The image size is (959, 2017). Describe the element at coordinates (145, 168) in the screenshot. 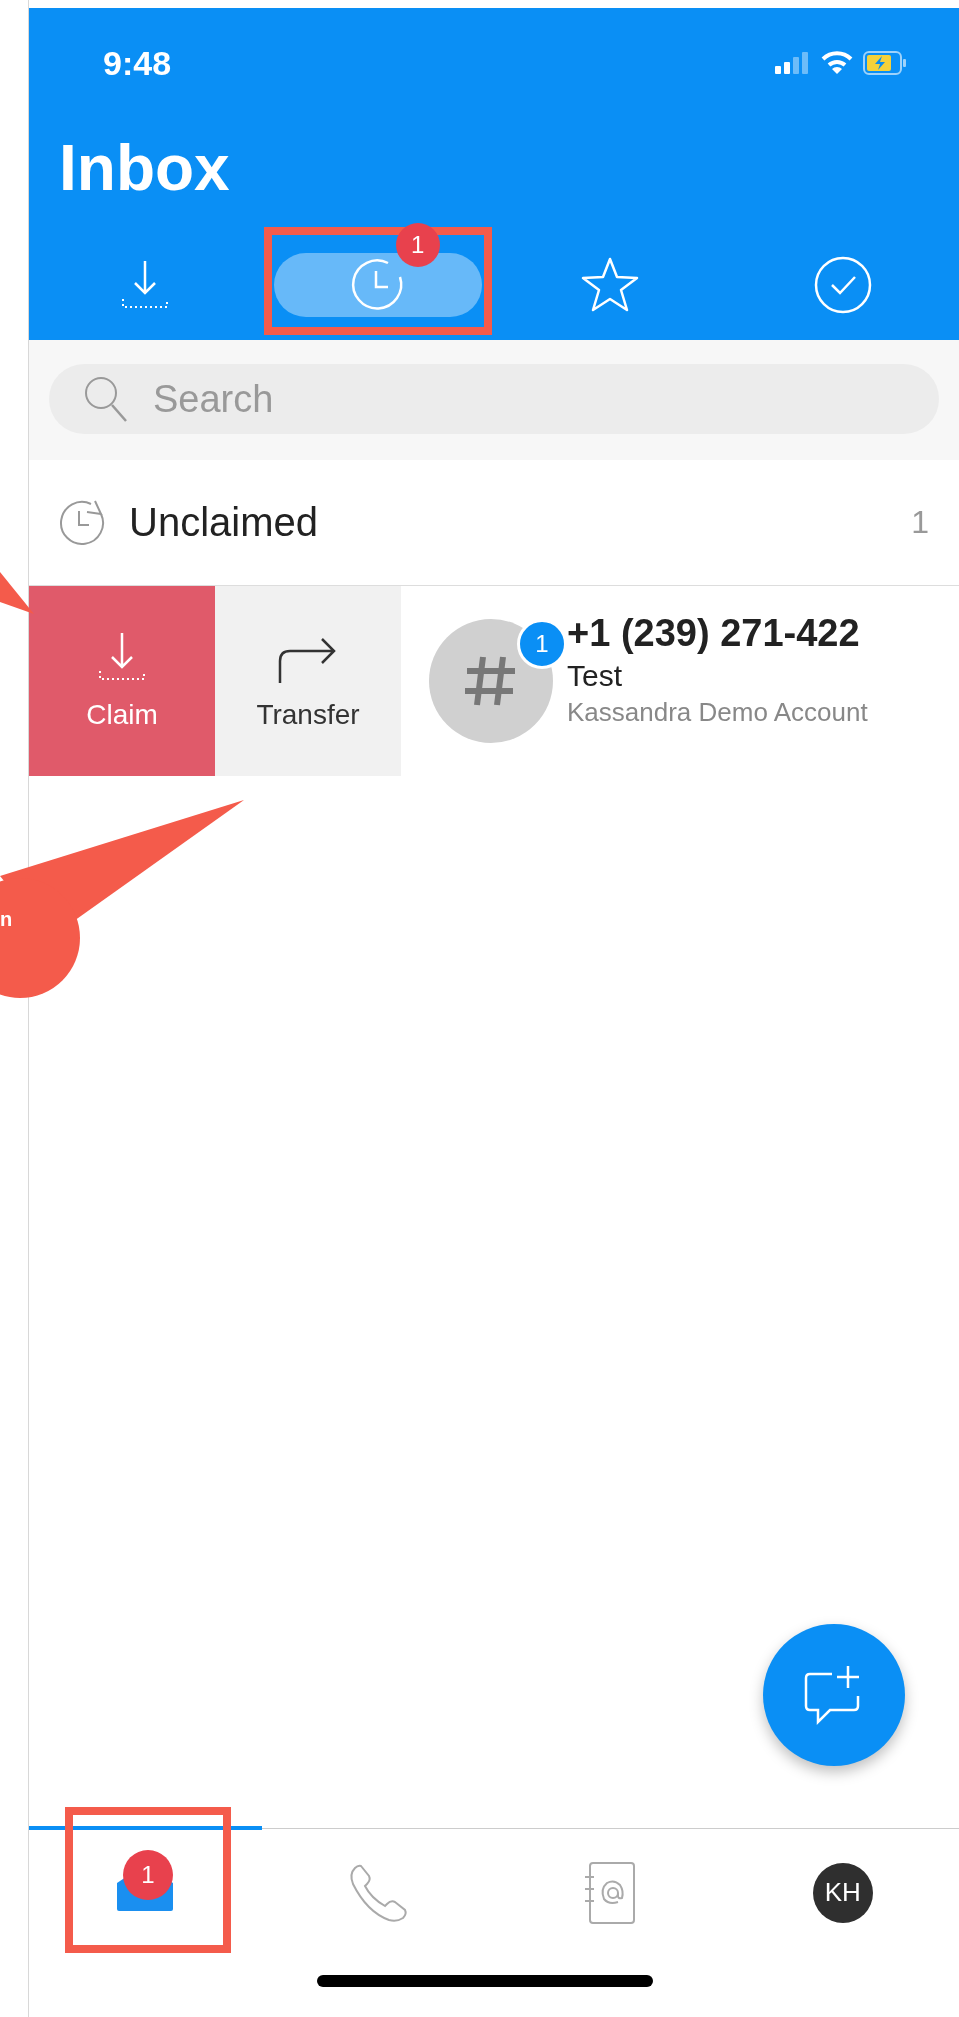

I see `inbox-title: Inbox` at that location.